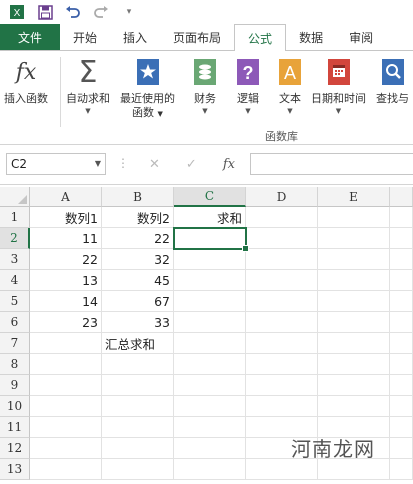  I want to click on row-header-4: 4, so click(15, 280).